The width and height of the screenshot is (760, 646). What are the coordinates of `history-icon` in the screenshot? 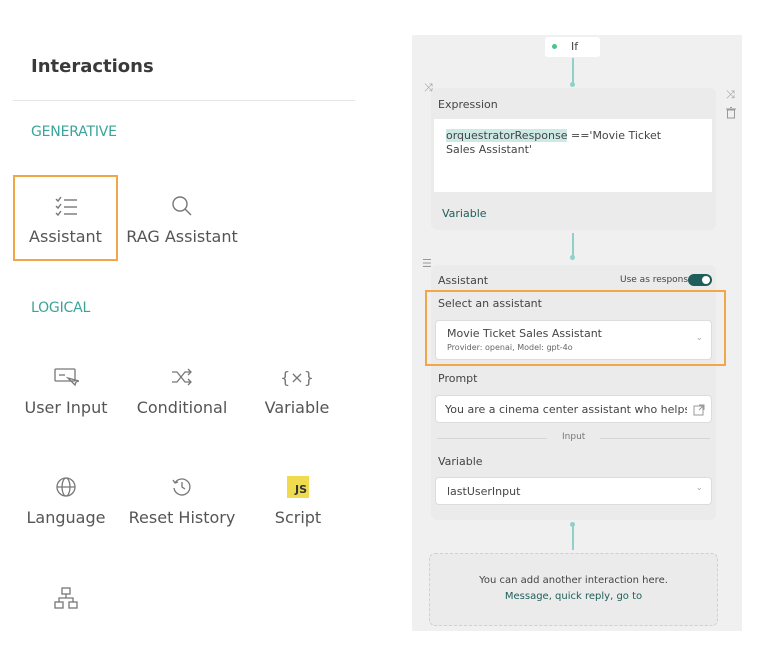 It's located at (182, 487).